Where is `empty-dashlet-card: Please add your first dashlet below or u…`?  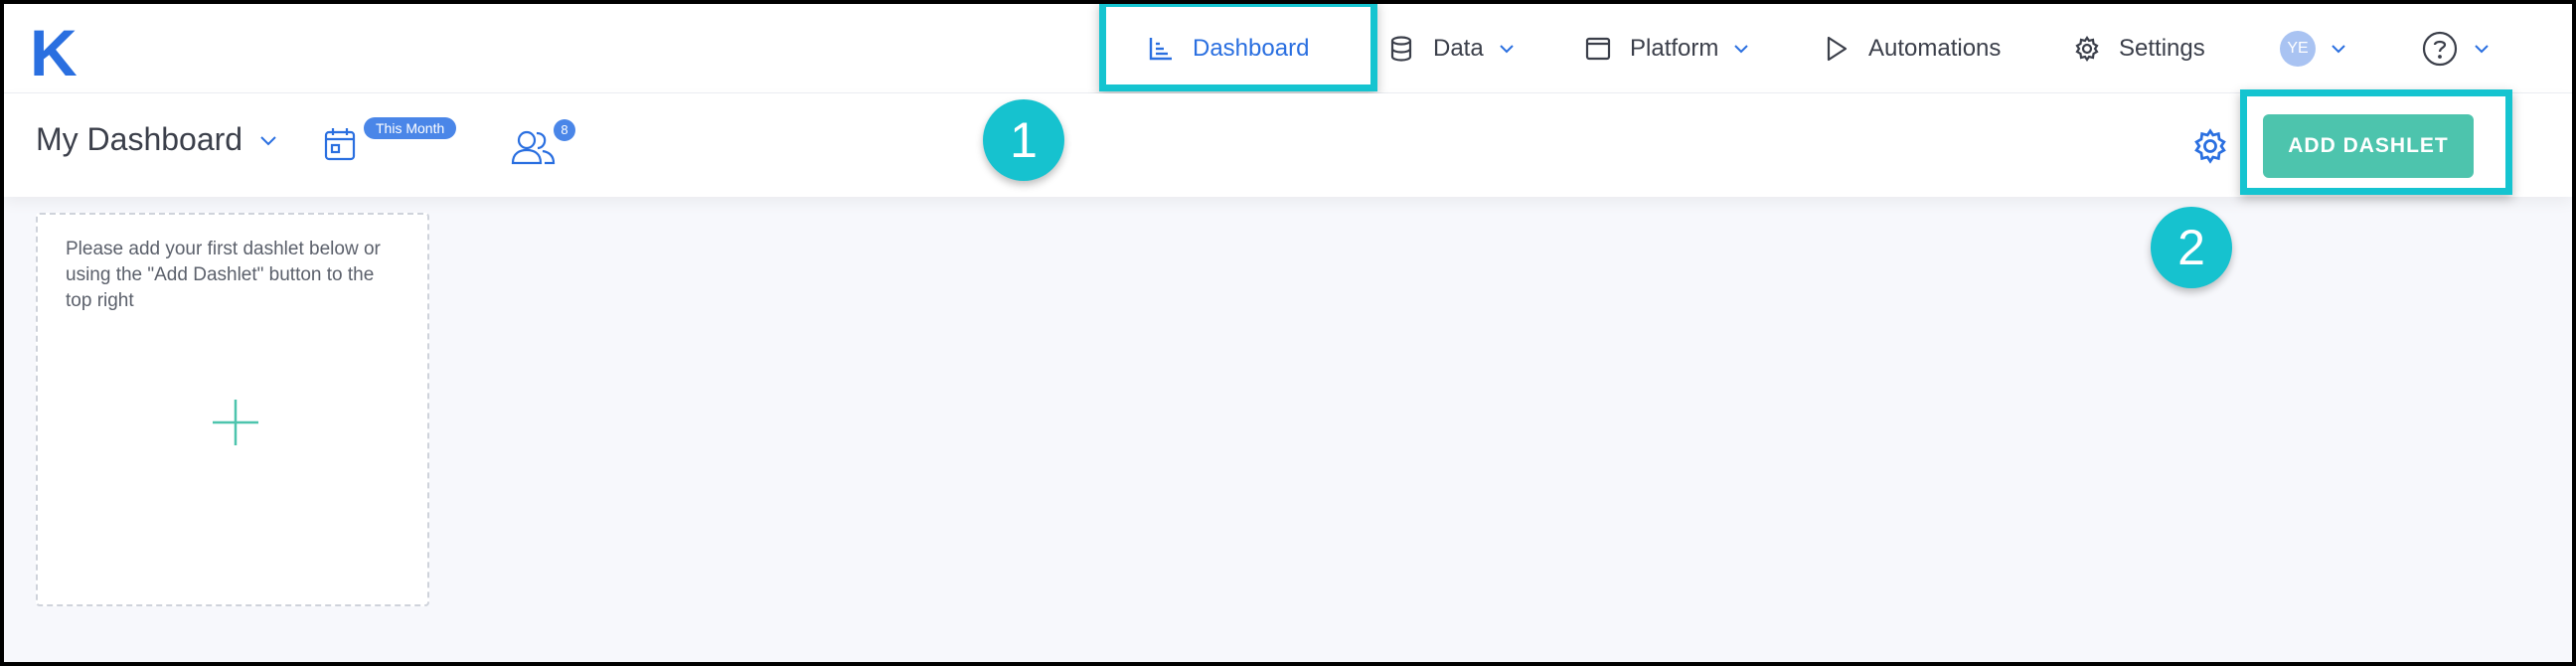 empty-dashlet-card: Please add your first dashlet below or u… is located at coordinates (232, 410).